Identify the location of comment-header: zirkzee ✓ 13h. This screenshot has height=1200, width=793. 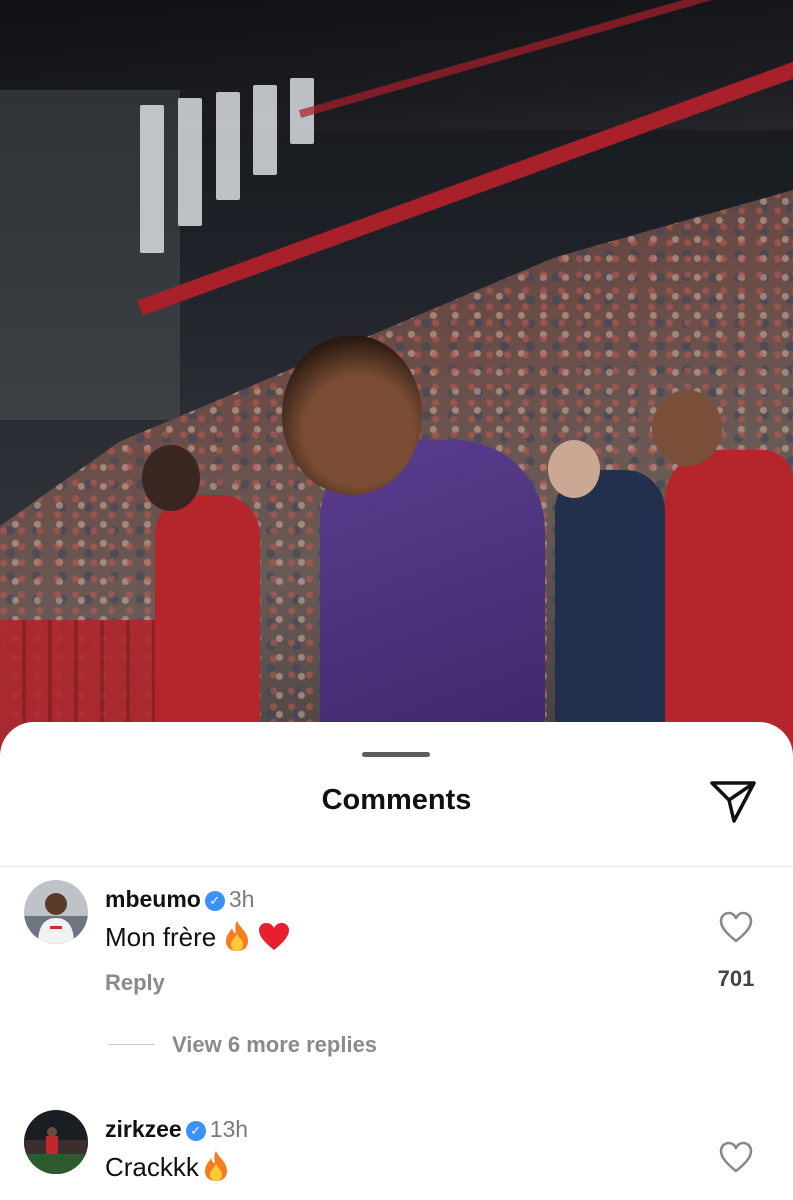
(176, 1129).